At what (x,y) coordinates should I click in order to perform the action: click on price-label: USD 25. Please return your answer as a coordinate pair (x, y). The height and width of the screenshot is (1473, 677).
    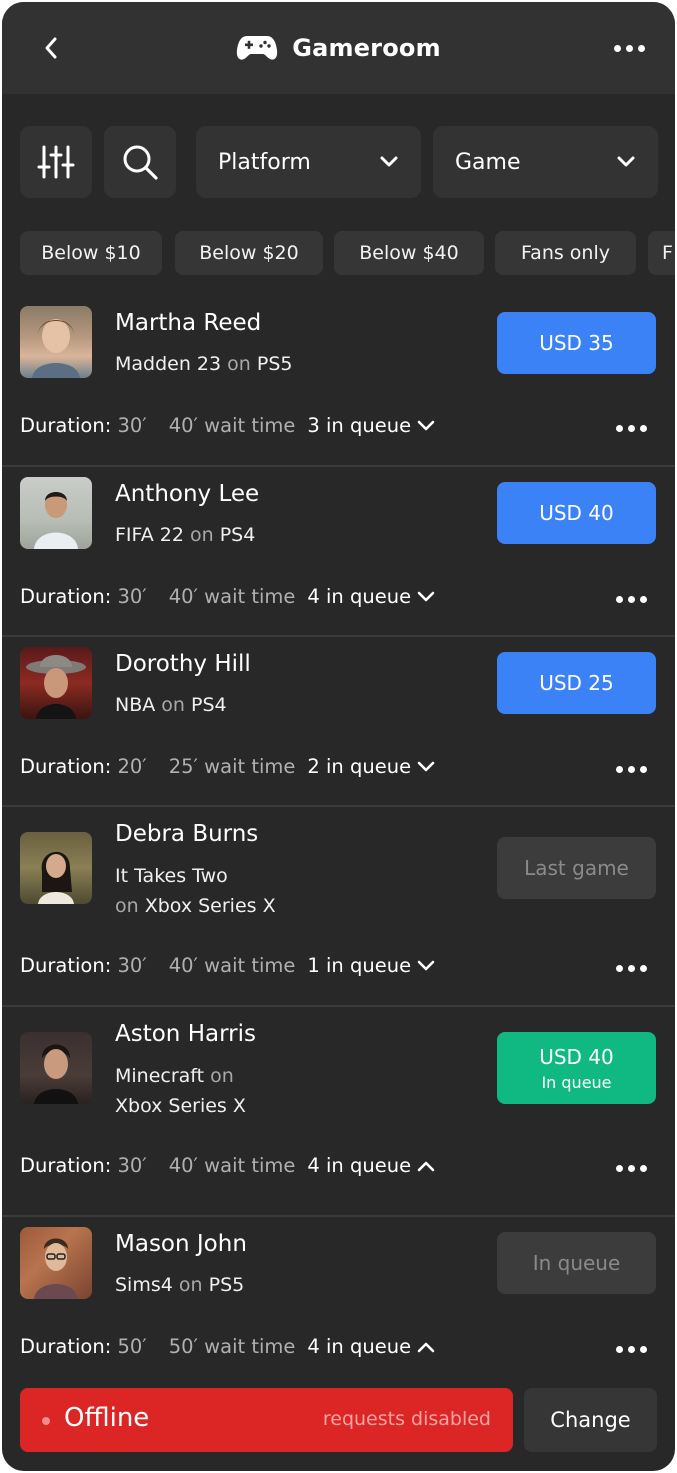
    Looking at the image, I should click on (576, 683).